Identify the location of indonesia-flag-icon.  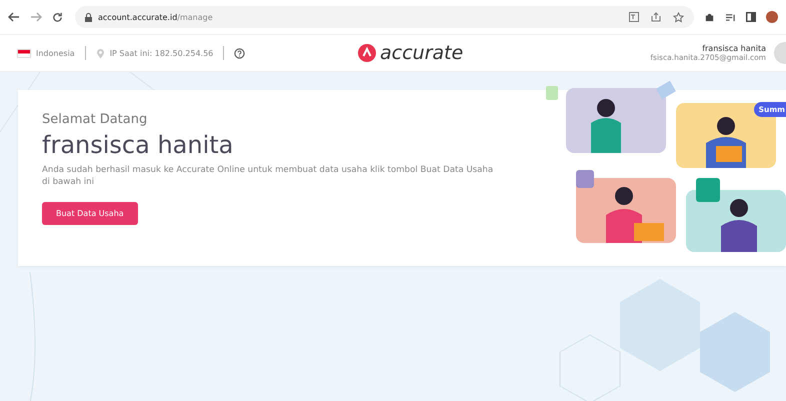
(24, 53).